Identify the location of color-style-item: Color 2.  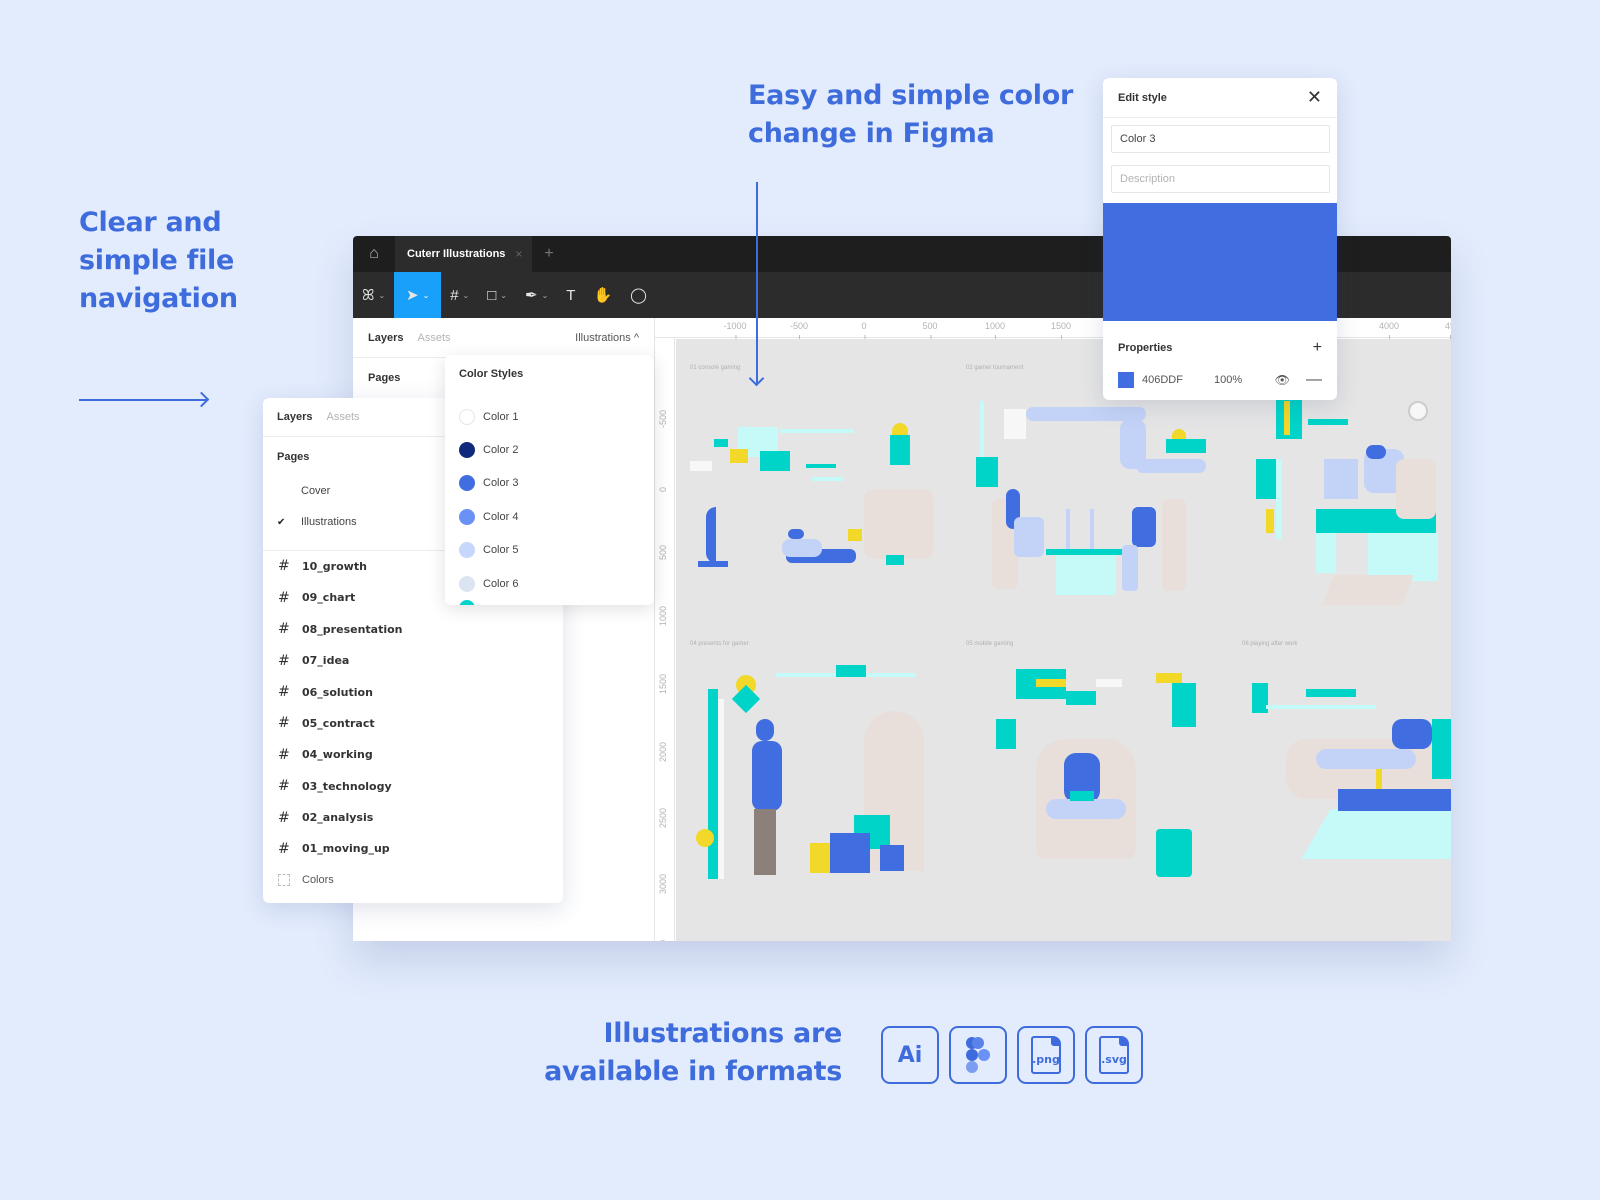
(549, 449).